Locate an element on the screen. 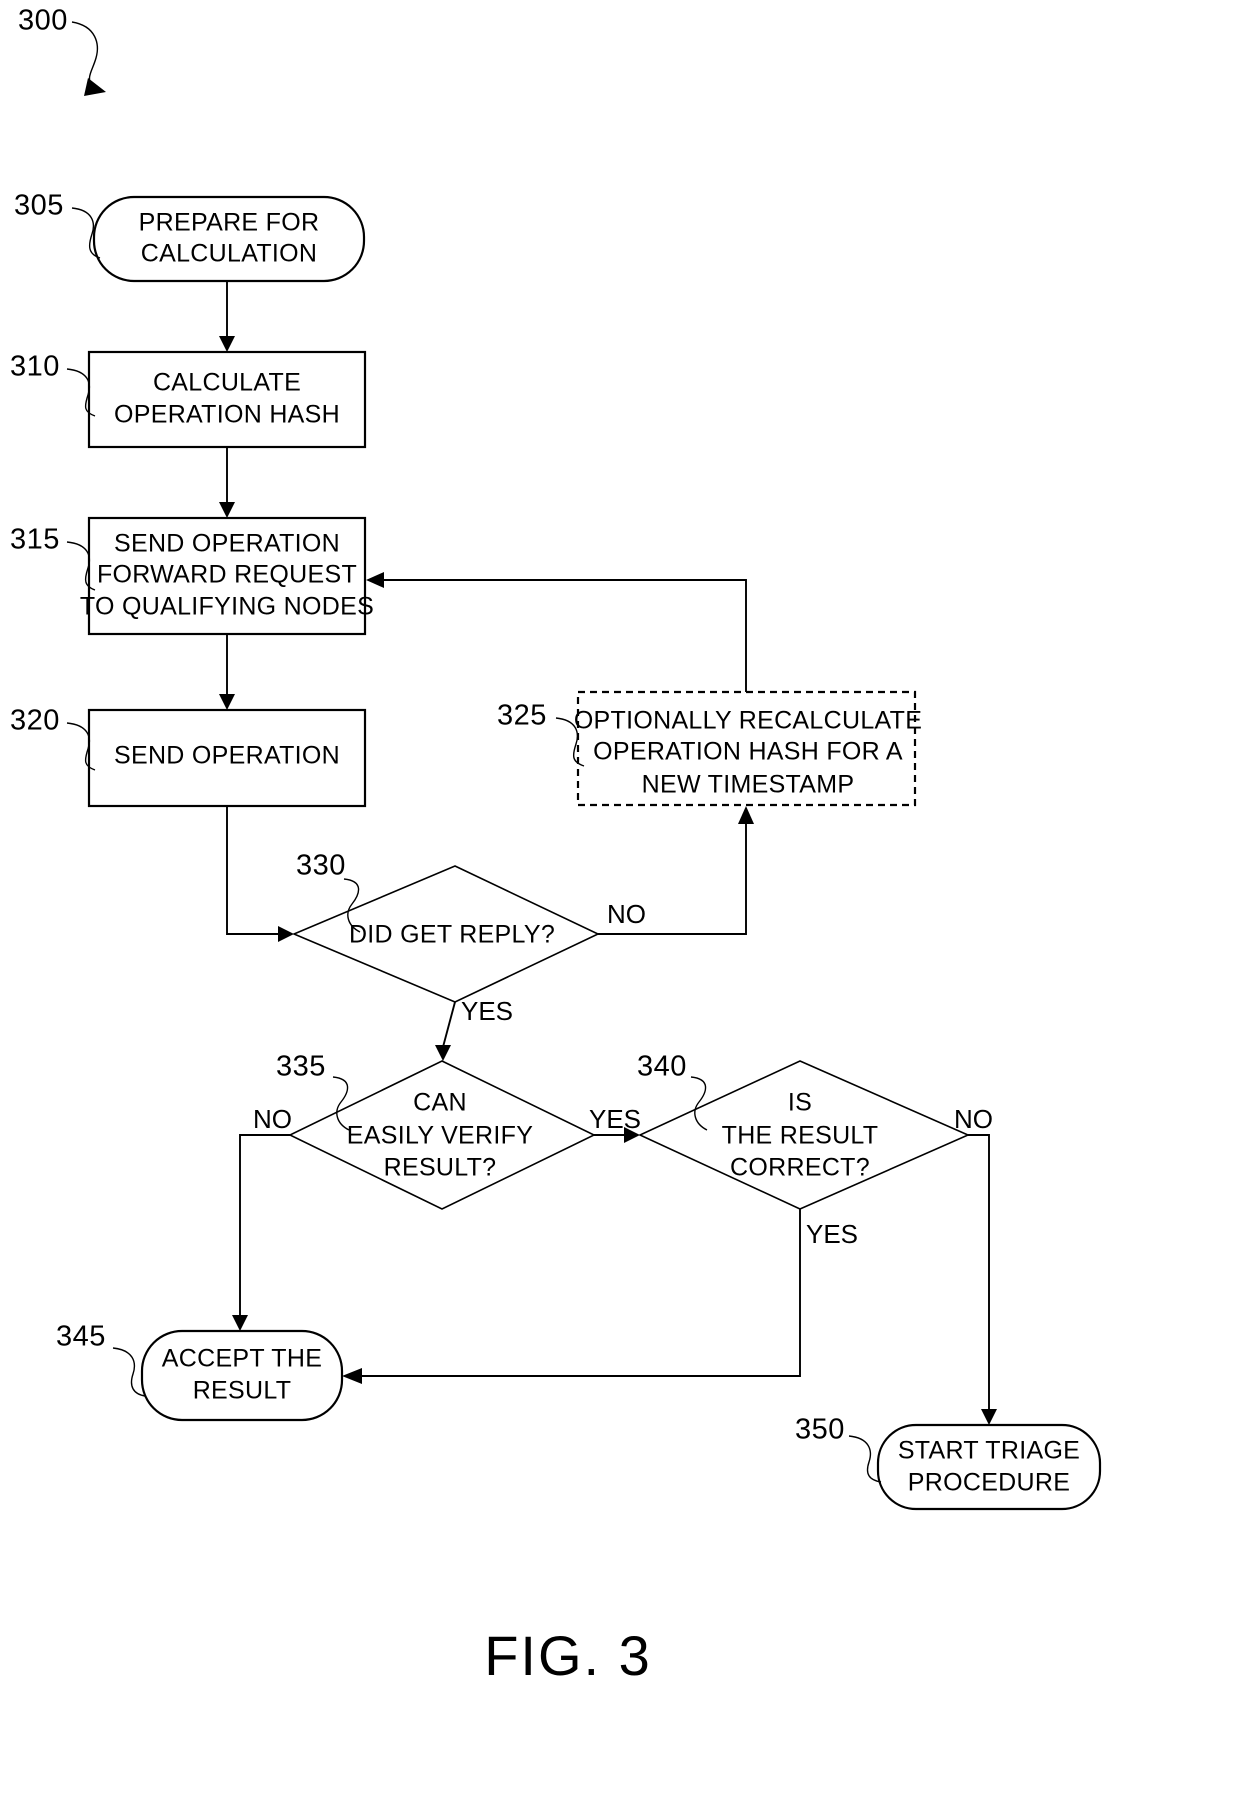  node-350-line-2: PROCEDURE is located at coordinates (989, 1483).